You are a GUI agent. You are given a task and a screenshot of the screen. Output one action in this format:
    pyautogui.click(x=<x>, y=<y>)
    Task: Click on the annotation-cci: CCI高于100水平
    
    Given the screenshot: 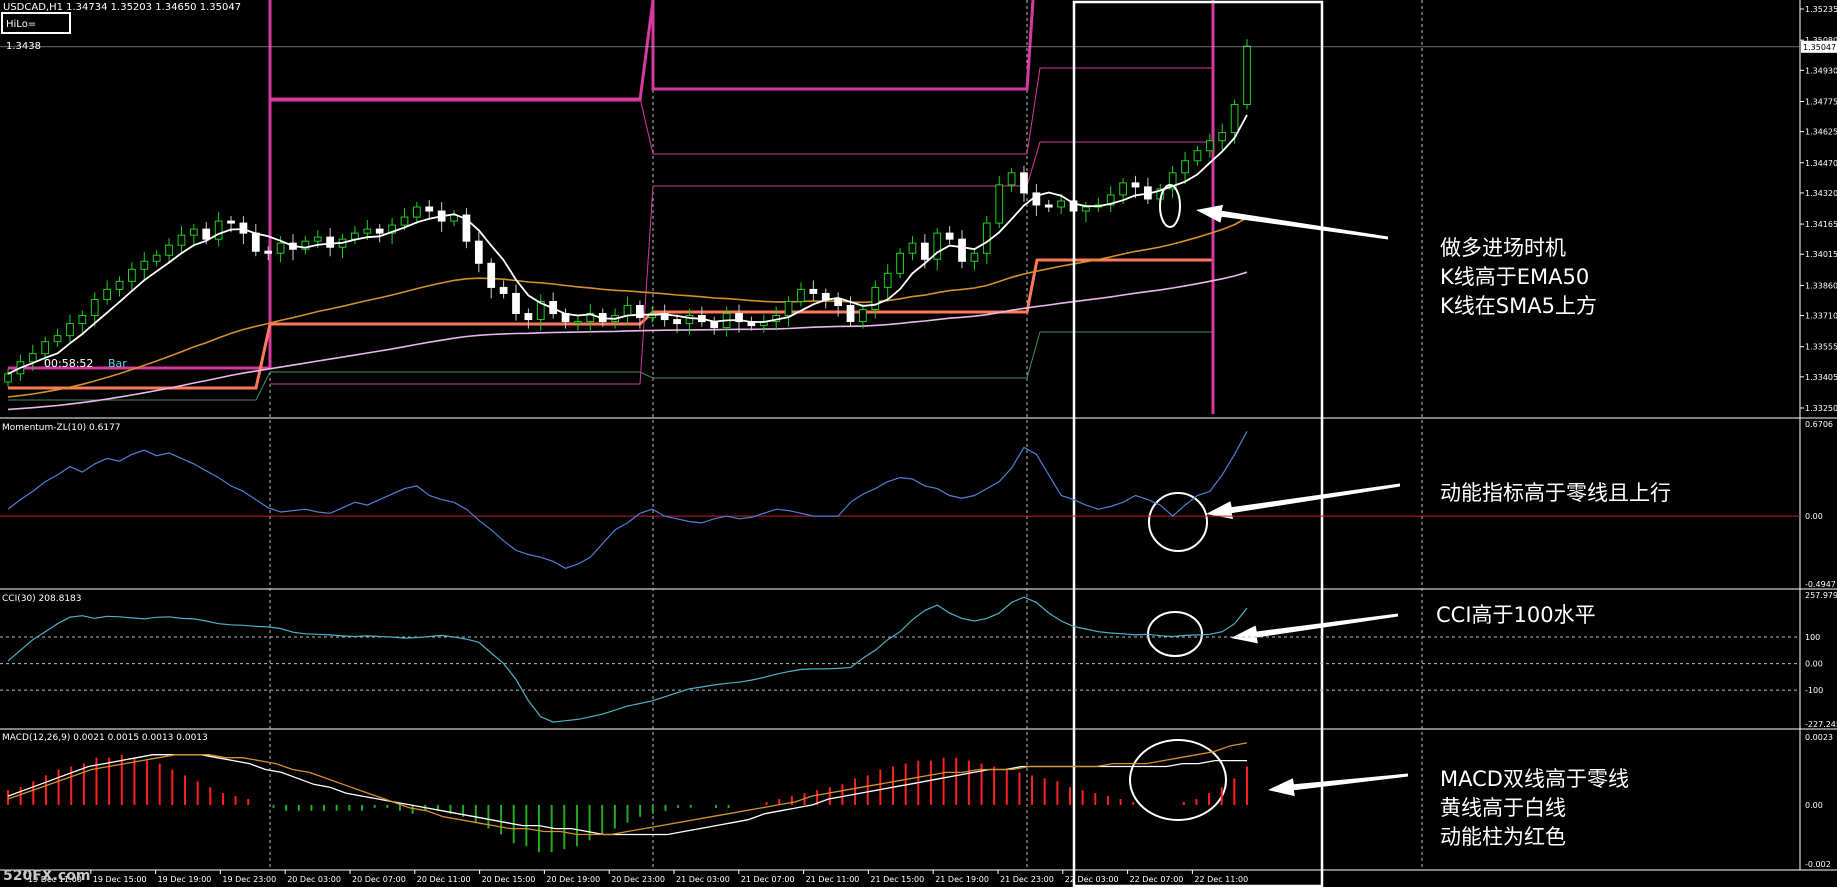 What is the action you would take?
    pyautogui.click(x=1516, y=615)
    